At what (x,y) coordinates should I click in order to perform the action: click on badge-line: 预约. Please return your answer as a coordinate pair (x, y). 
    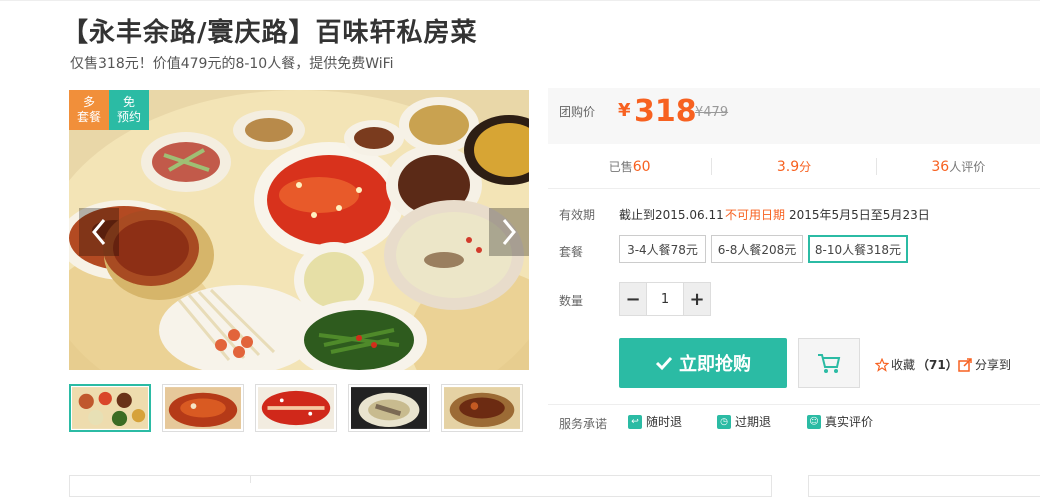
    Looking at the image, I should click on (128, 117).